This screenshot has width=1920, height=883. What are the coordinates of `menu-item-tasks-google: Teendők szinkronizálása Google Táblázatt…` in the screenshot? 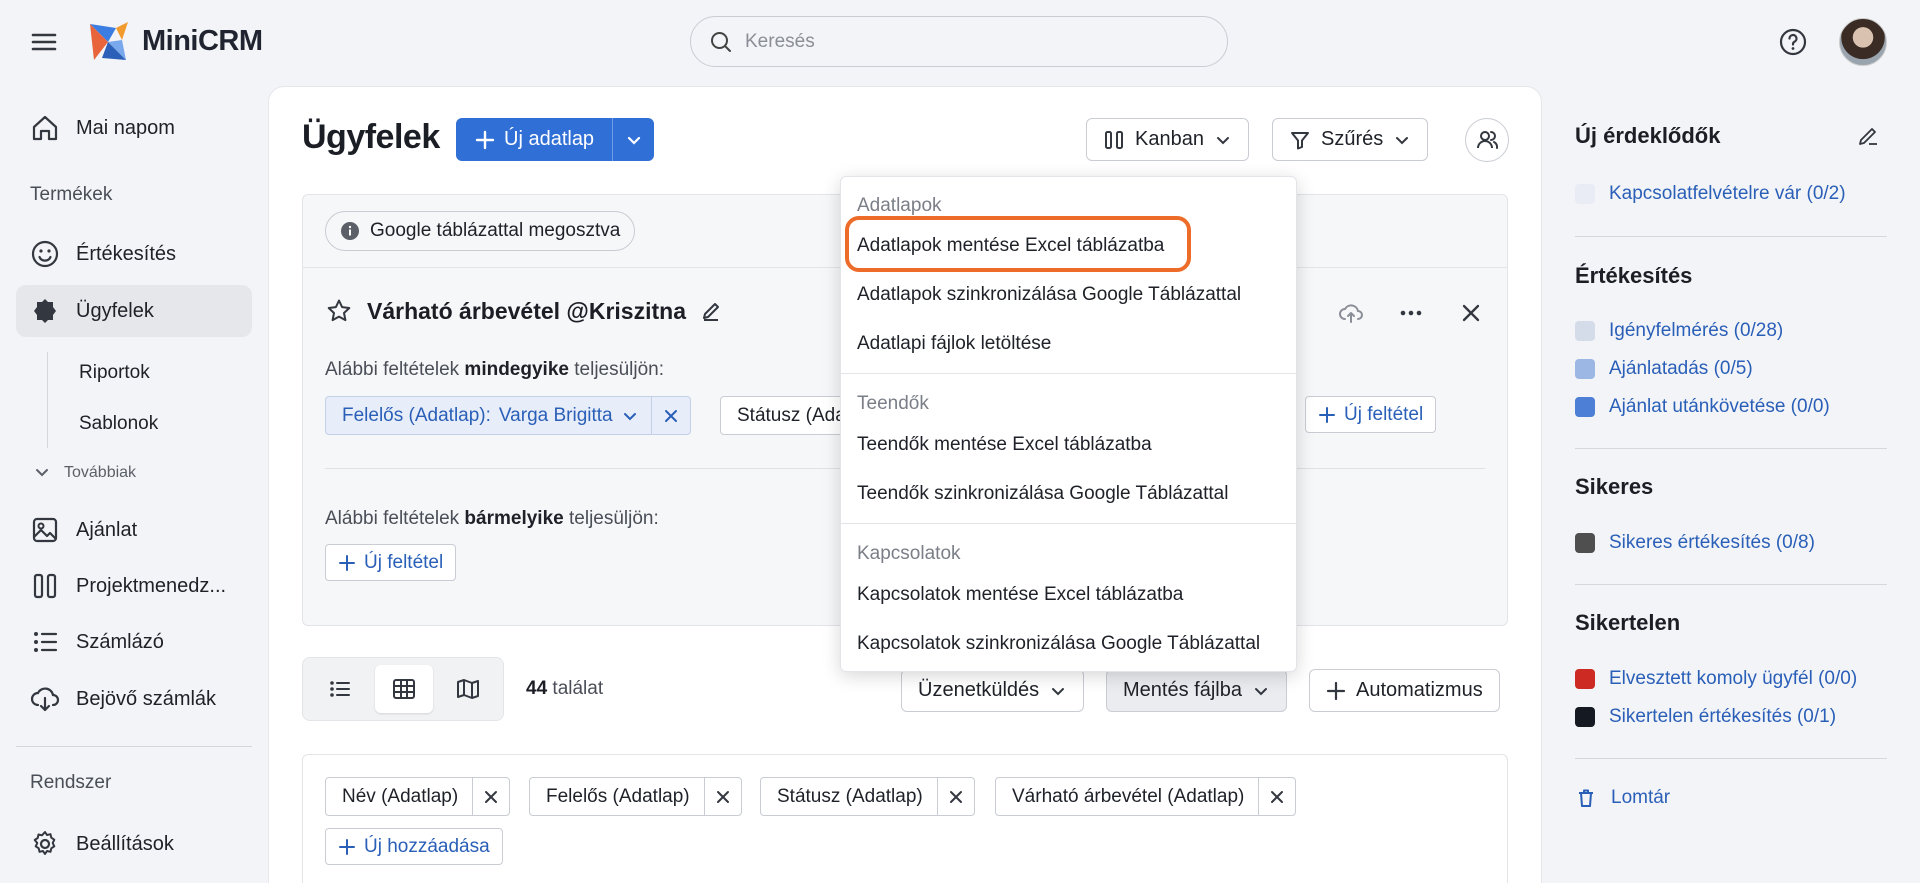 It's located at (1042, 494).